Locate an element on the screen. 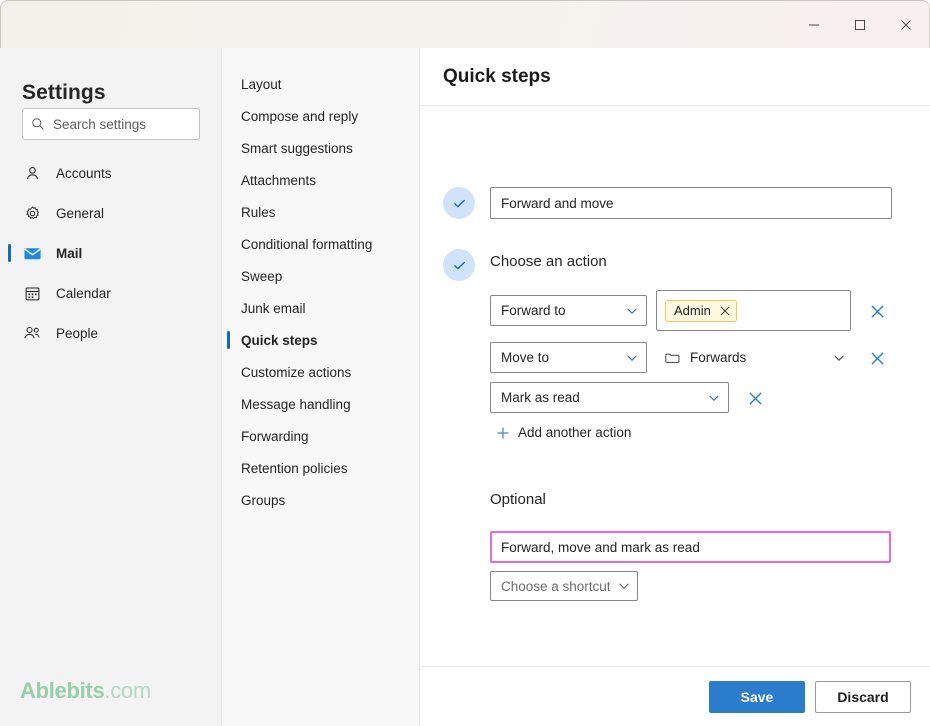 The width and height of the screenshot is (930, 726). nav-item-label: Rules is located at coordinates (258, 212).